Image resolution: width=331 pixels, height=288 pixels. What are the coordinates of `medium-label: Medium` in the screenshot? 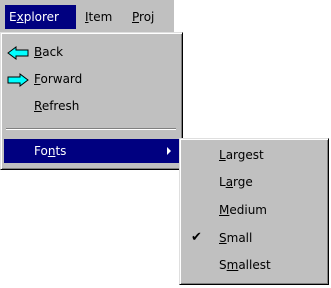 It's located at (243, 210).